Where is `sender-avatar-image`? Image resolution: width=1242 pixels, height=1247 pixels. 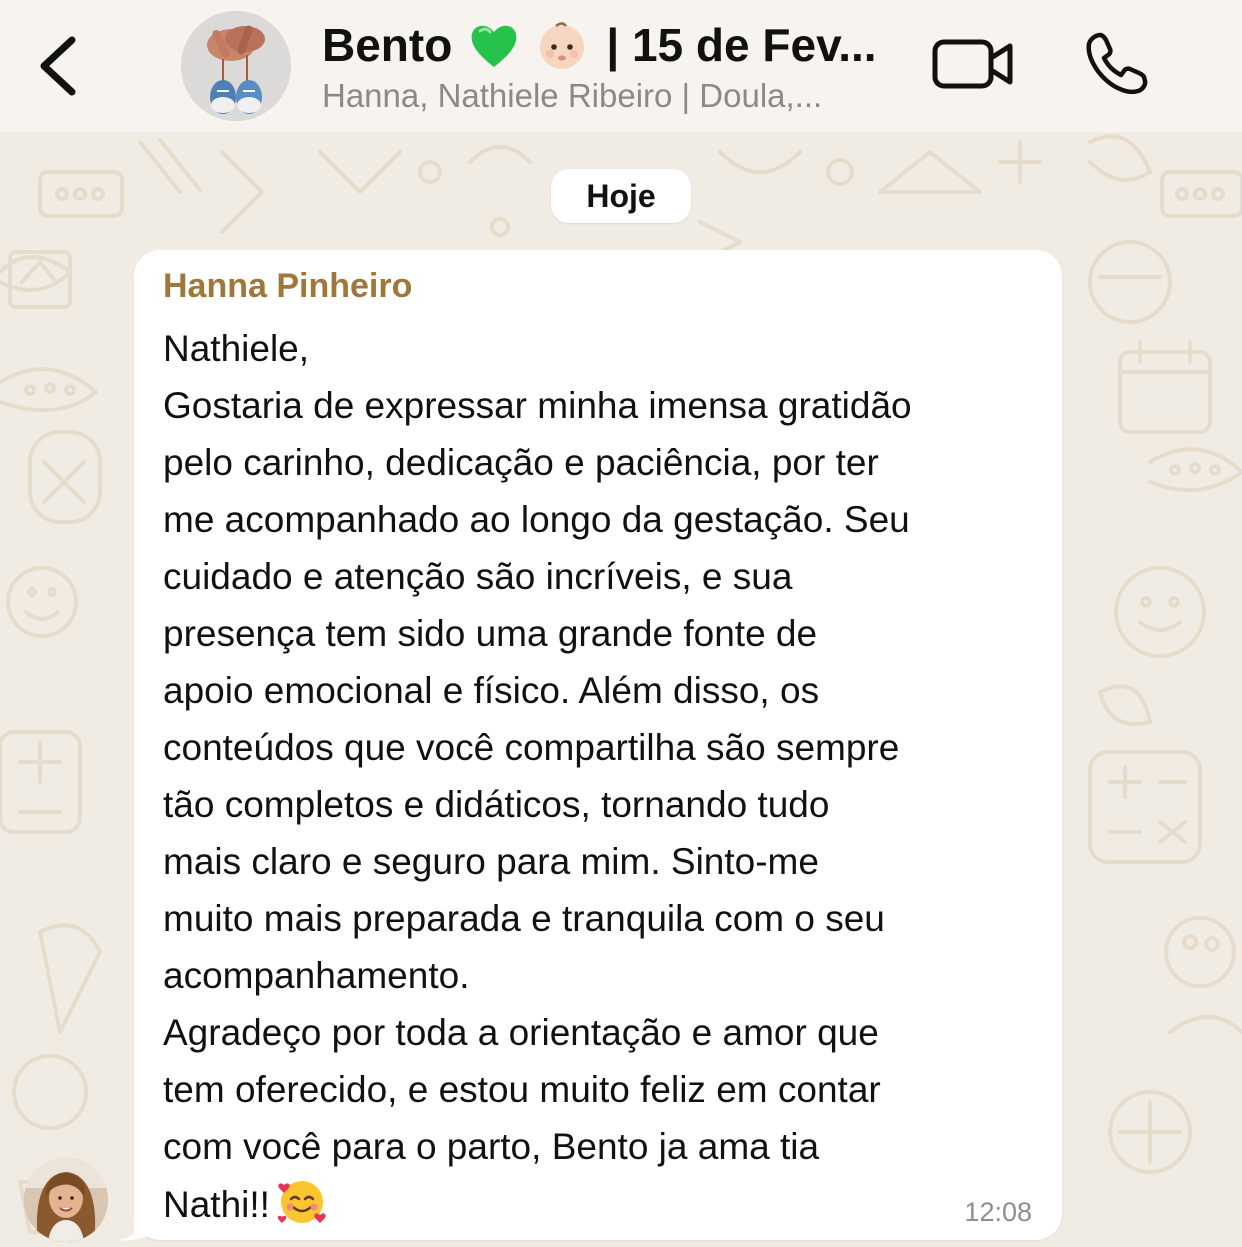 sender-avatar-image is located at coordinates (66, 1200).